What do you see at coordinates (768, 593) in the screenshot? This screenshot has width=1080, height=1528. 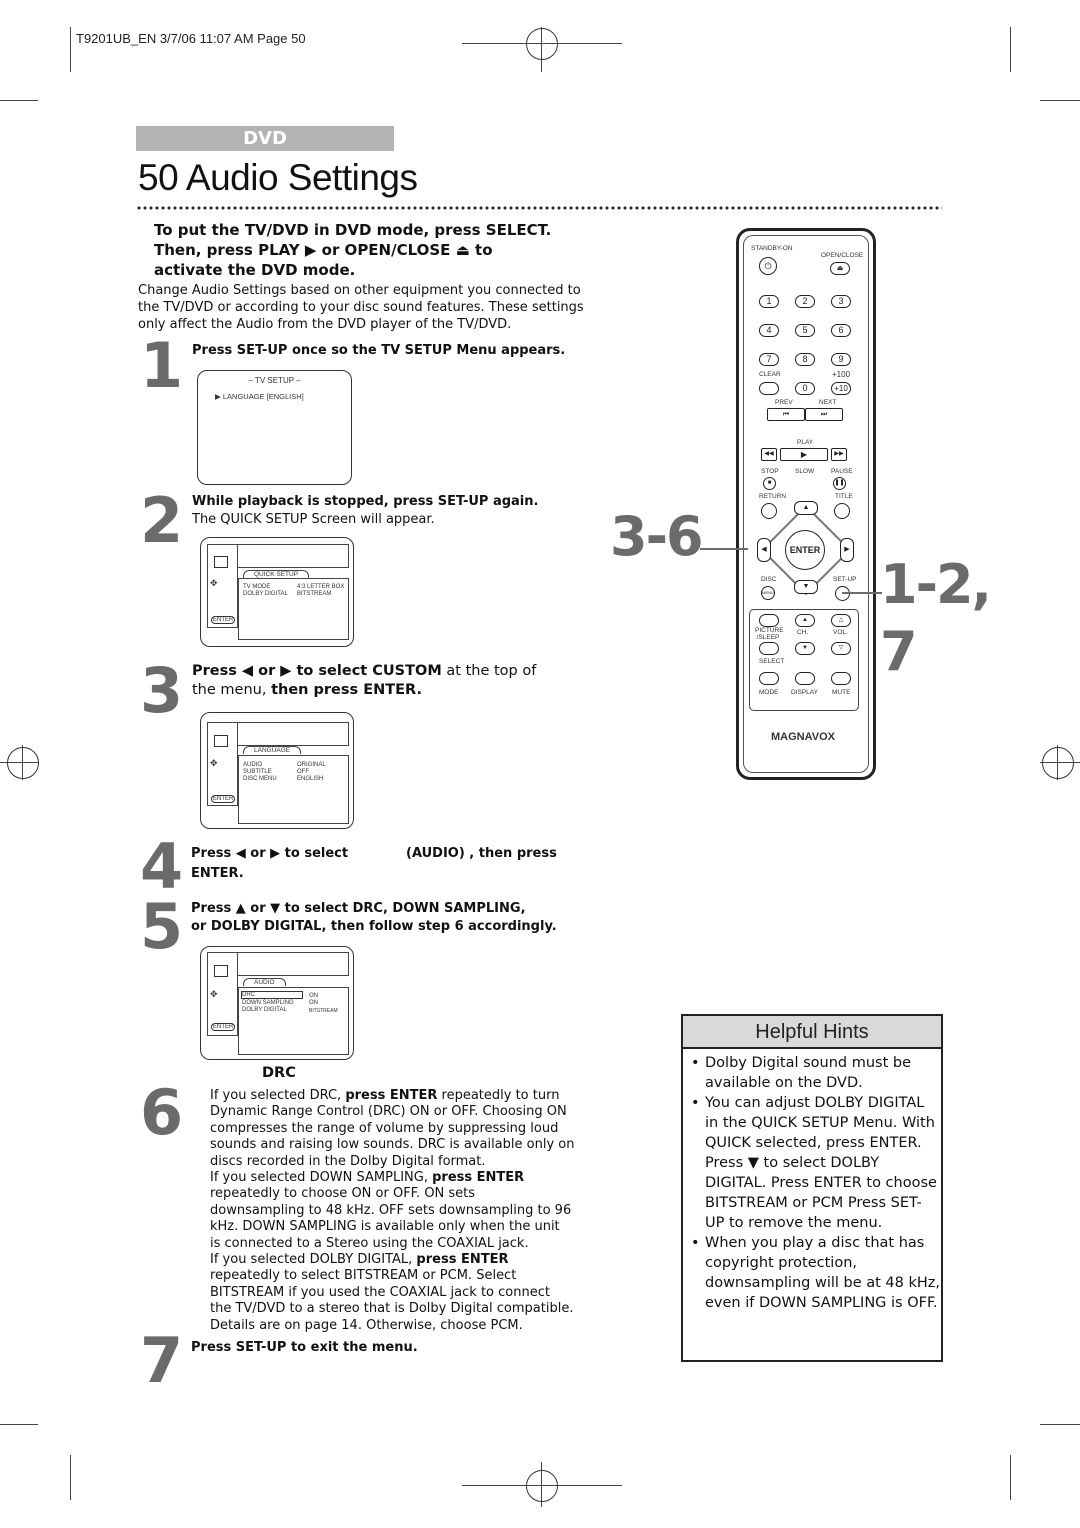 I see `disc-menu-button: MENU` at bounding box center [768, 593].